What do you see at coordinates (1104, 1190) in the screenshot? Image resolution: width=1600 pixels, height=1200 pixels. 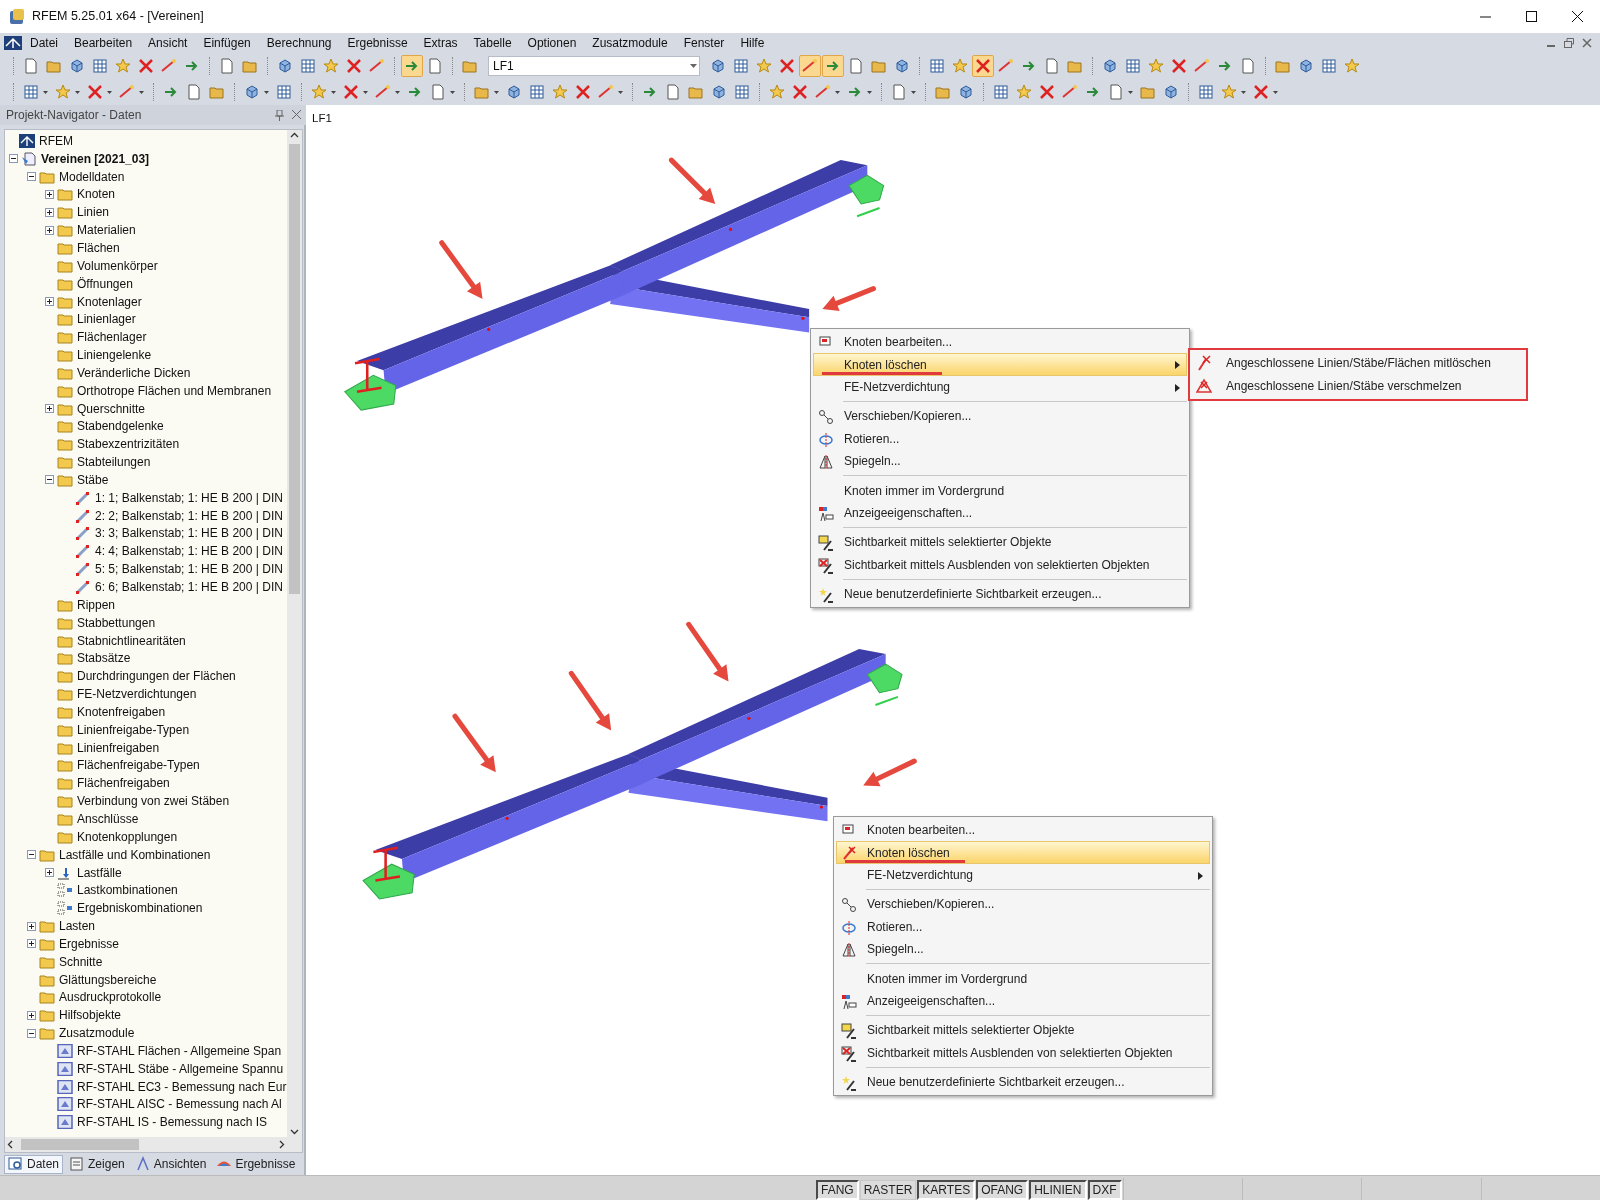 I see `status-toggle: DXF` at bounding box center [1104, 1190].